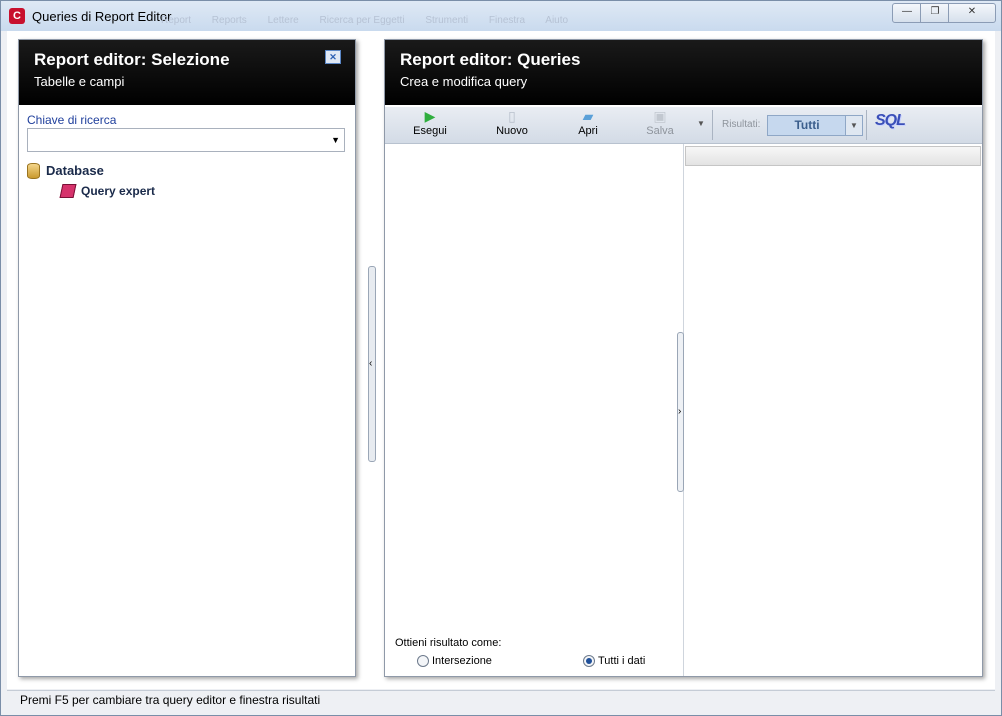  What do you see at coordinates (430, 131) in the screenshot?
I see `esegui-label: Esegui` at bounding box center [430, 131].